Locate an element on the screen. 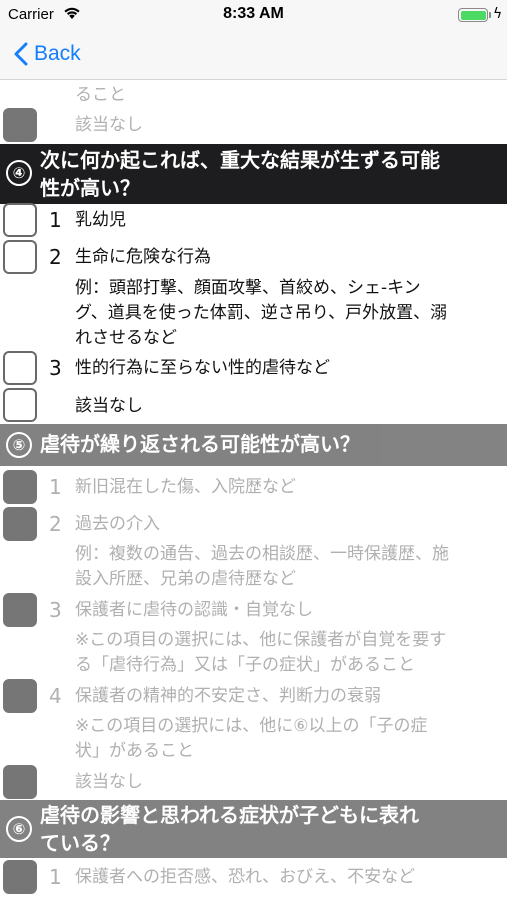 The image size is (507, 900). section4-item1-number: 1 is located at coordinates (55, 220).